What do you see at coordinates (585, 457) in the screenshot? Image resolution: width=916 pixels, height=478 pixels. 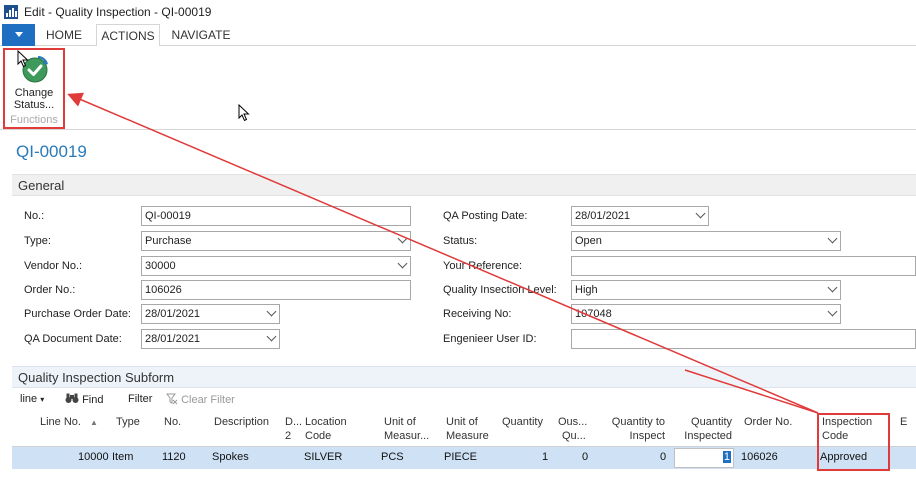 I see `cell-outstanding-qty: 0` at bounding box center [585, 457].